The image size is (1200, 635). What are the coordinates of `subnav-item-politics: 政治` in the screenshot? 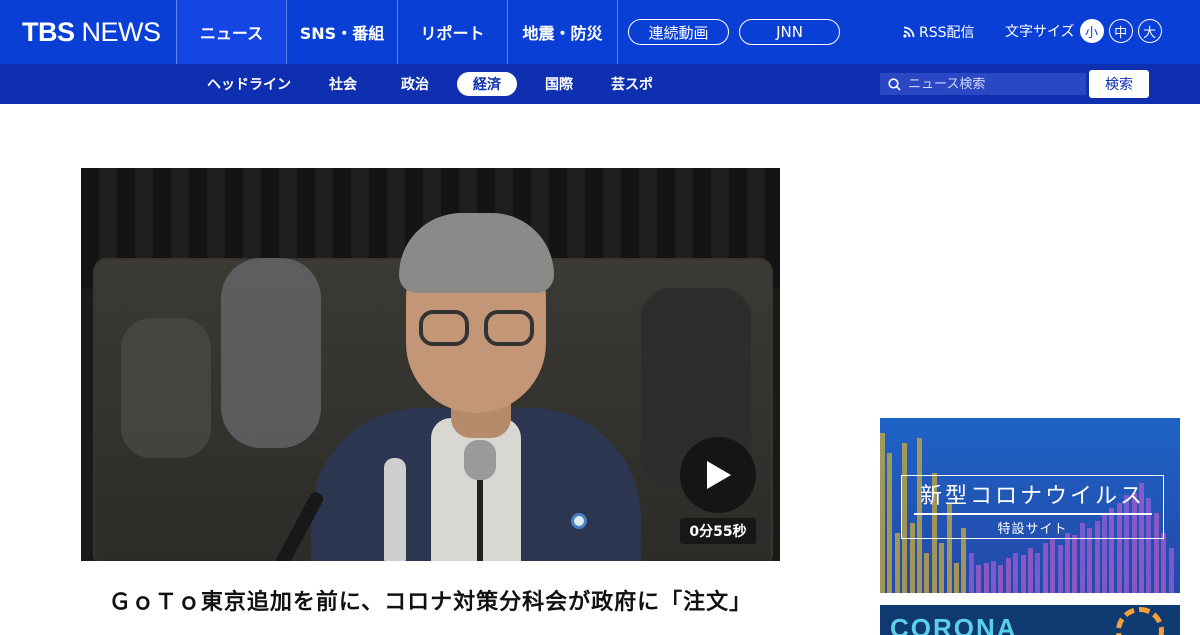 It's located at (415, 84).